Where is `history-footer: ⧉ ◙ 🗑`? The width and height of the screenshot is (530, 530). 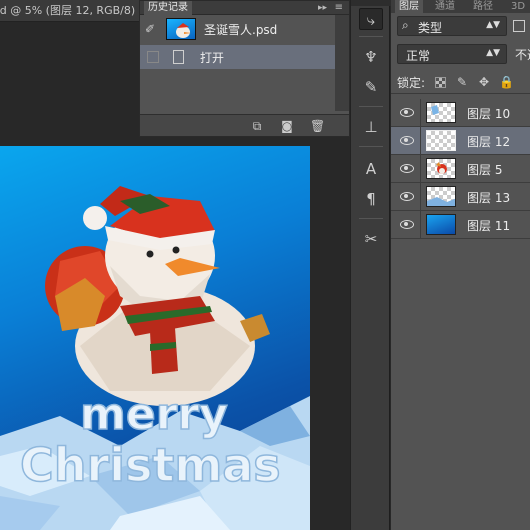
history-footer: ⧉ ◙ 🗑 is located at coordinates (244, 125).